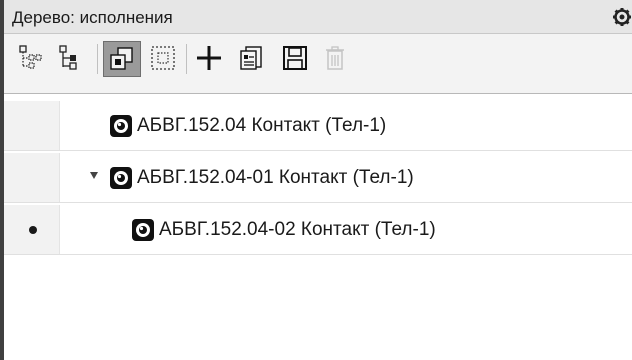 The height and width of the screenshot is (360, 632). I want to click on tree-list-icon, so click(71, 58).